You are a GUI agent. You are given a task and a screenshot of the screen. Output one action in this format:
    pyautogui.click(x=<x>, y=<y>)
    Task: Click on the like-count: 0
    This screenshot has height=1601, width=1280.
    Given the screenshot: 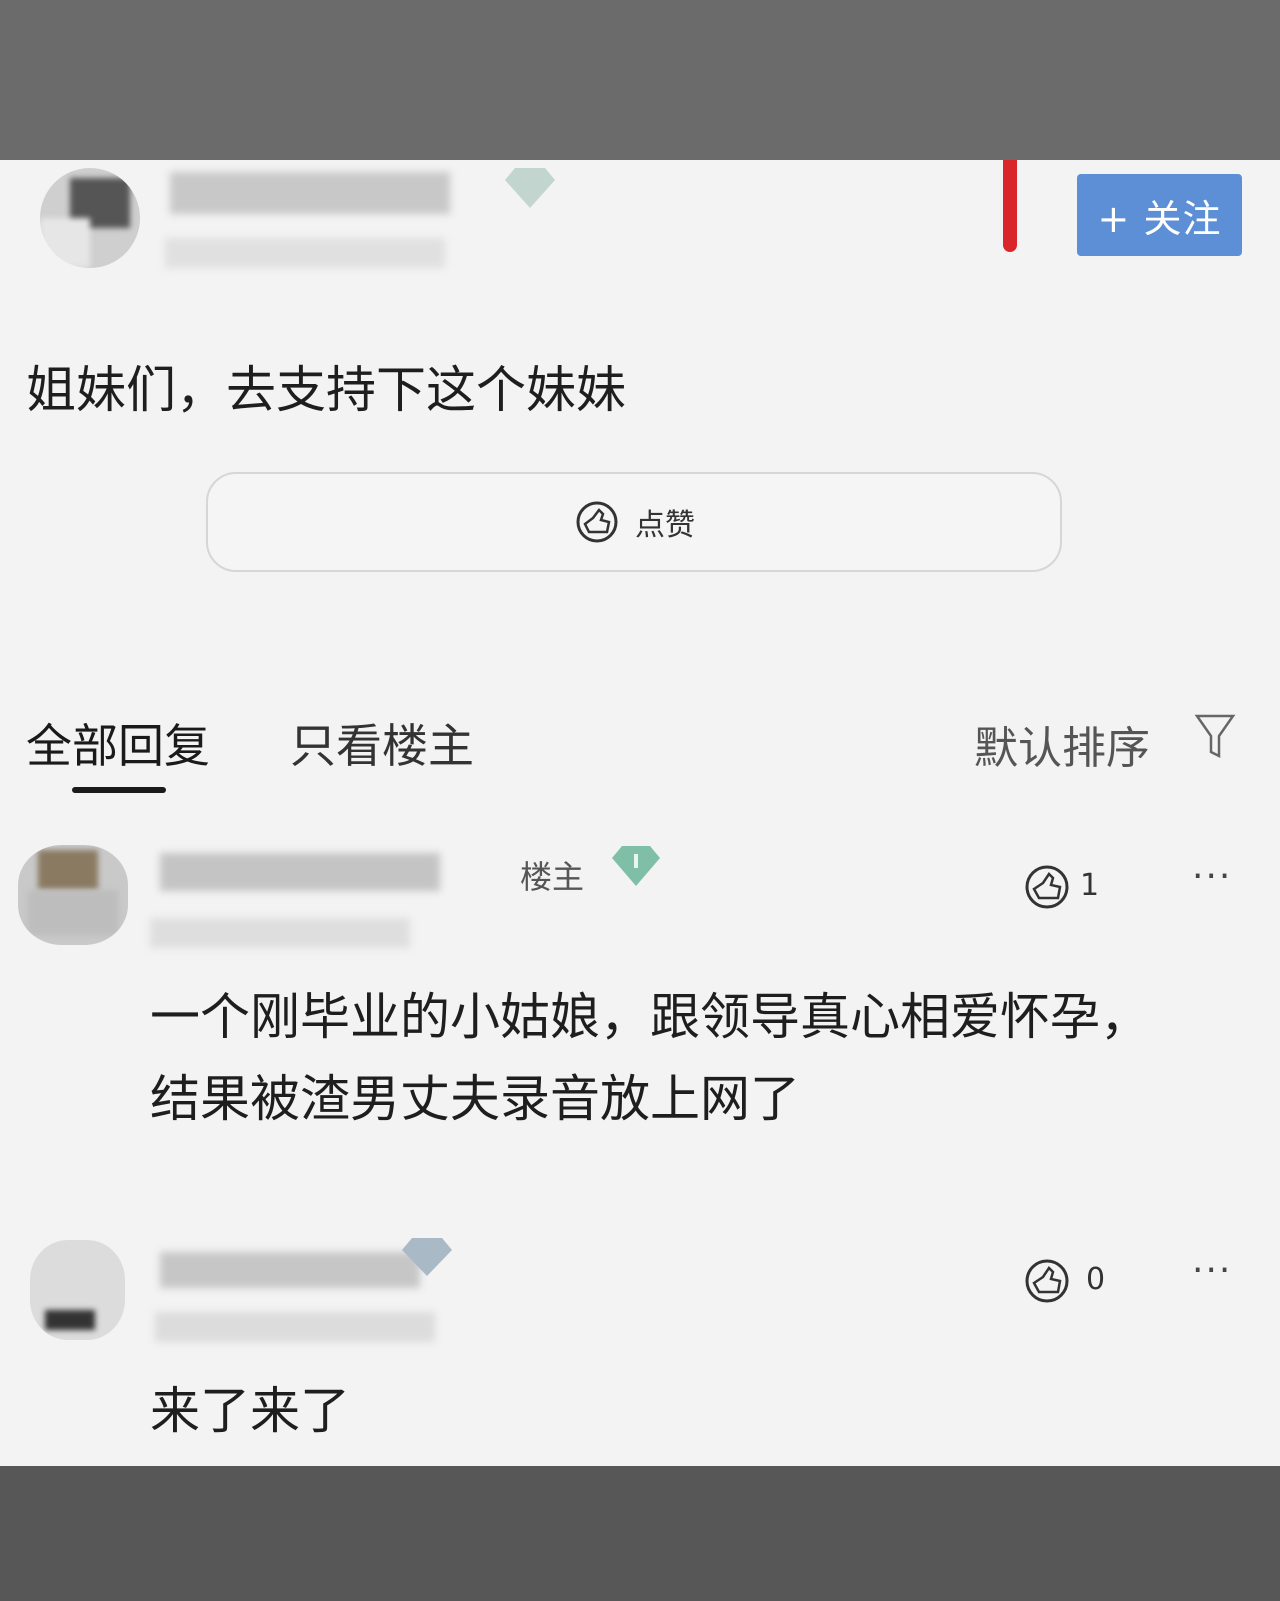 What is the action you would take?
    pyautogui.click(x=1096, y=1279)
    